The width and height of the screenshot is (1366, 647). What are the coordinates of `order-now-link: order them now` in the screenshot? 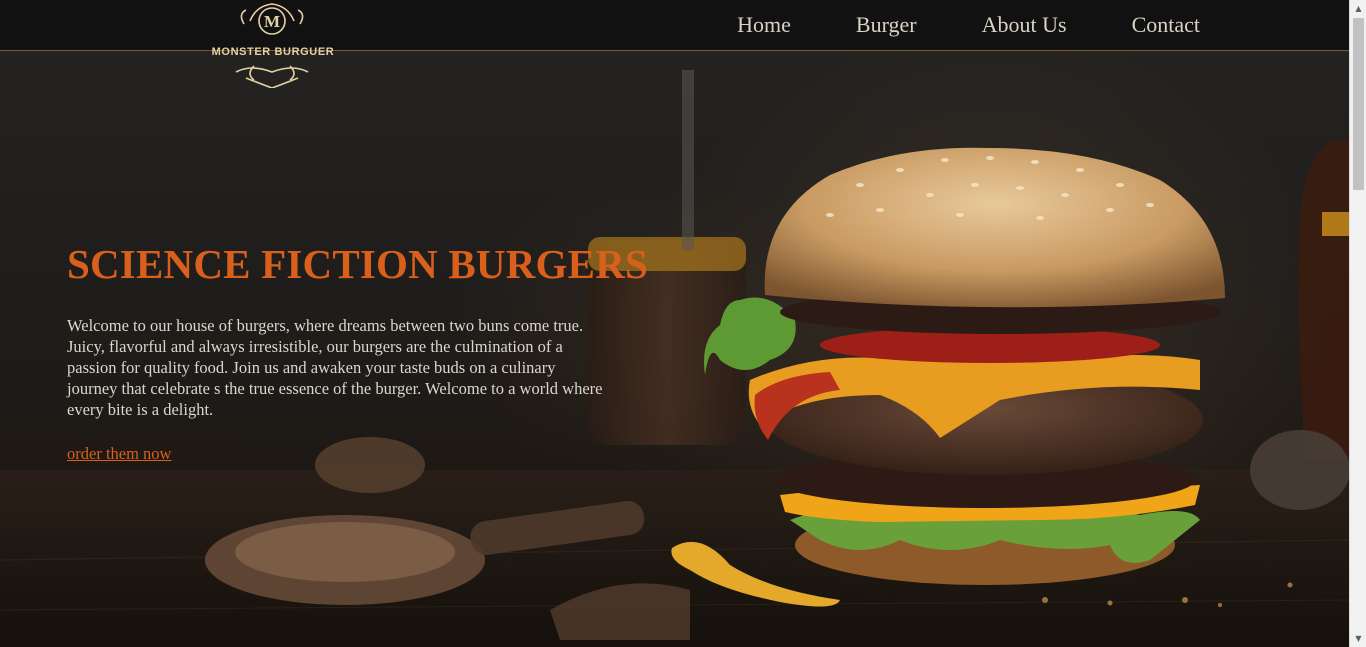 It's located at (119, 454).